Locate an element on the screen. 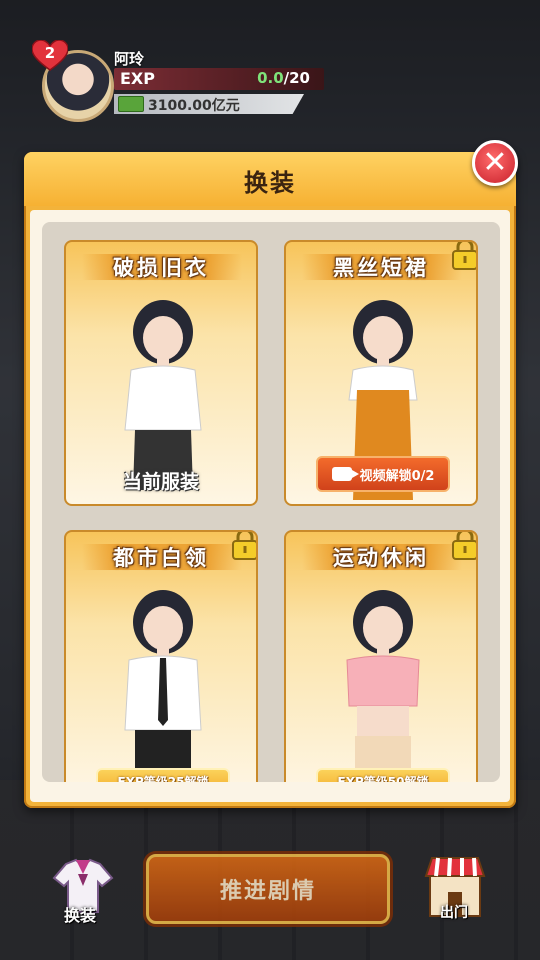 Image resolution: width=540 pixels, height=960 pixels. video-unlock-button: 视频解锁0/2 is located at coordinates (383, 474).